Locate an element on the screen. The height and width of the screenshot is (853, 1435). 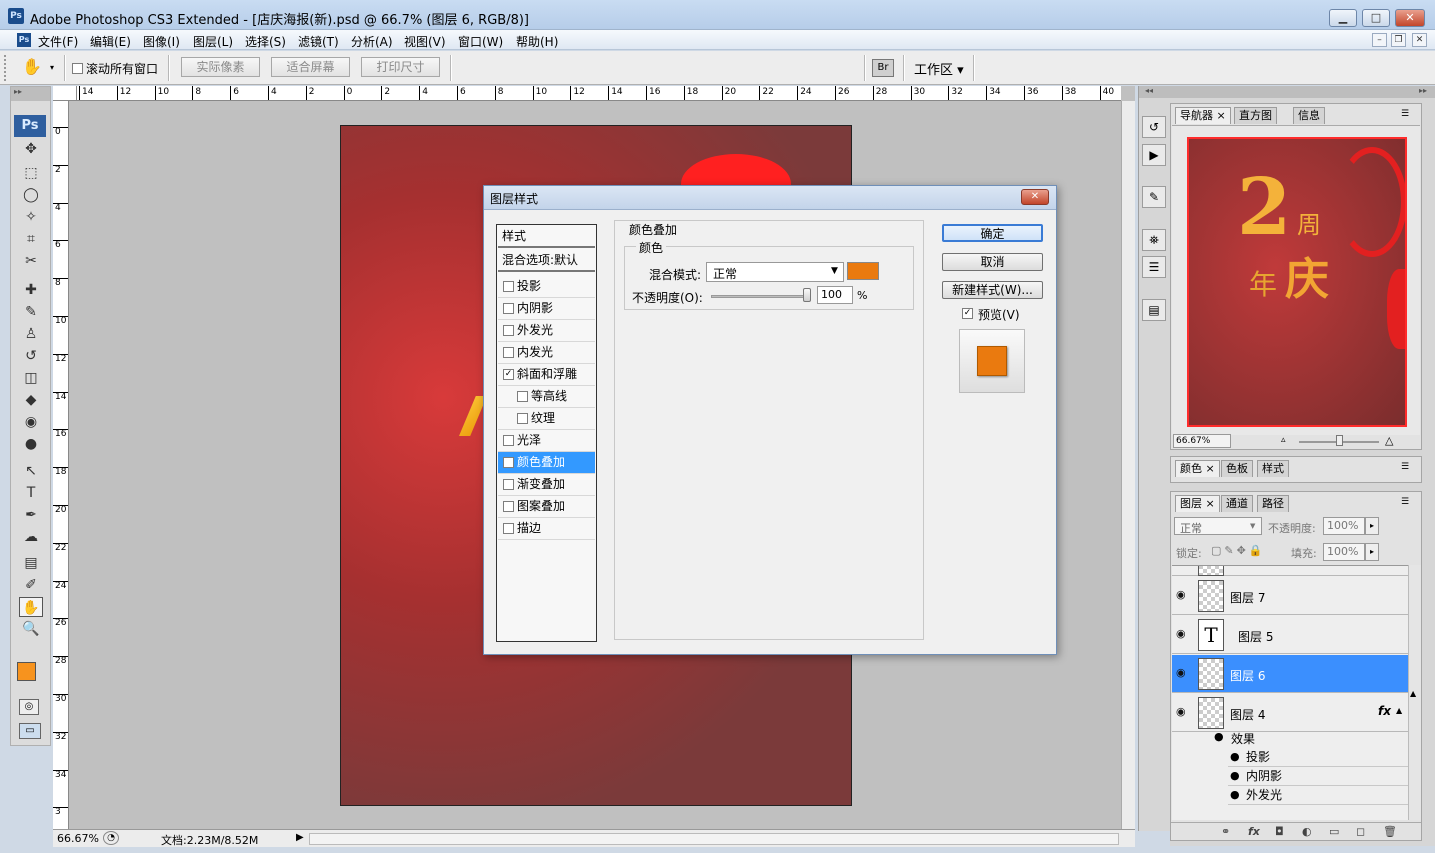
layer-row-partial is located at coordinates (1290, 571).